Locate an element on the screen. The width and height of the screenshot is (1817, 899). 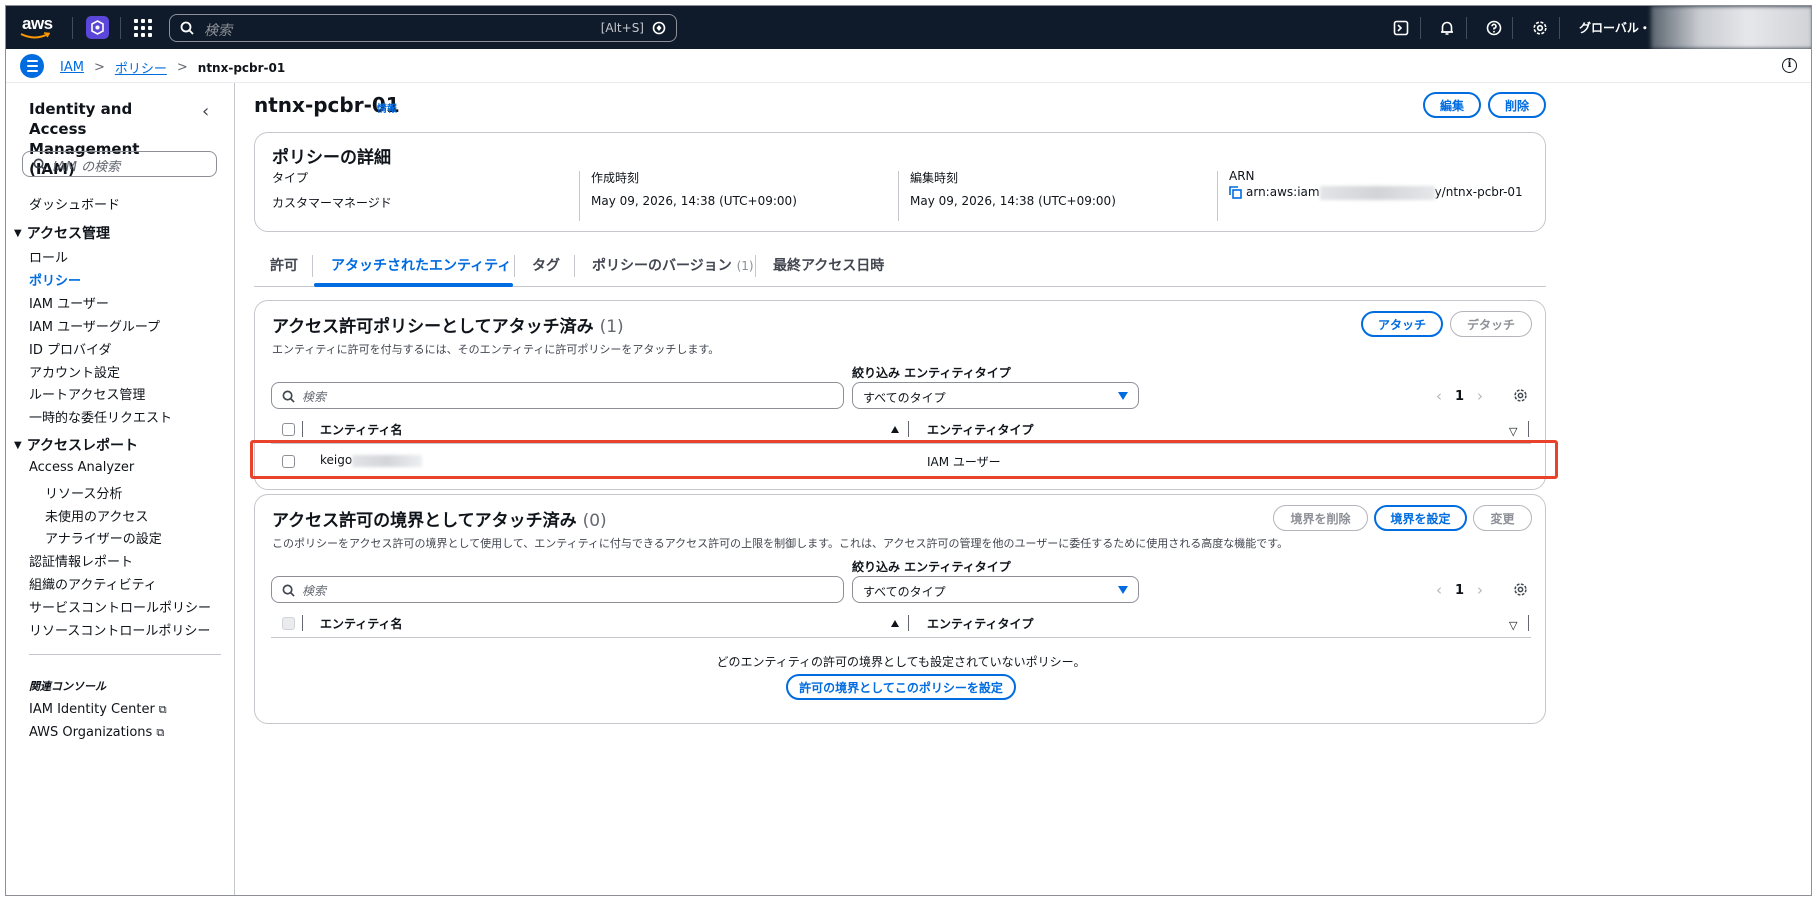
collapse-sidebar-icon: ‹ is located at coordinates (205, 111).